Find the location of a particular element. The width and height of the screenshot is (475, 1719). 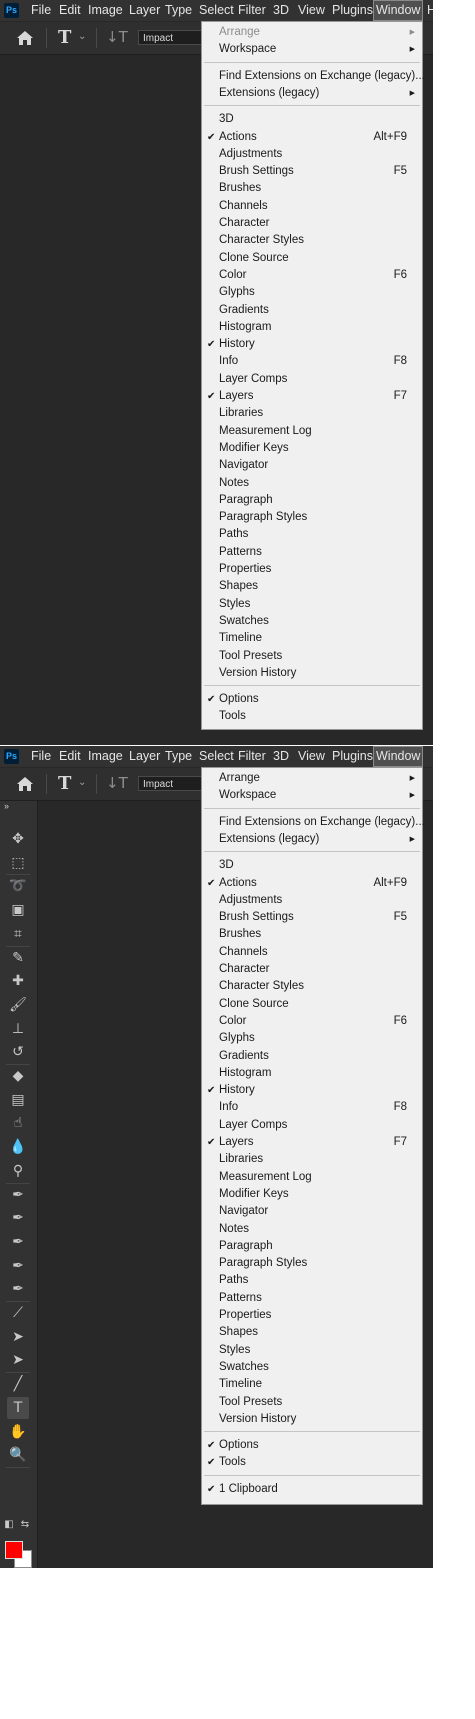

menu-item-character: Character is located at coordinates (312, 969).